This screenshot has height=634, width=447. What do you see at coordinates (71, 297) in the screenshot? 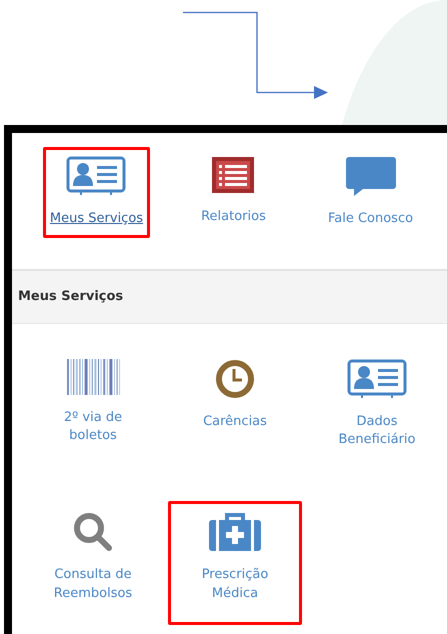
I see `section-title: Meus Serviços` at bounding box center [71, 297].